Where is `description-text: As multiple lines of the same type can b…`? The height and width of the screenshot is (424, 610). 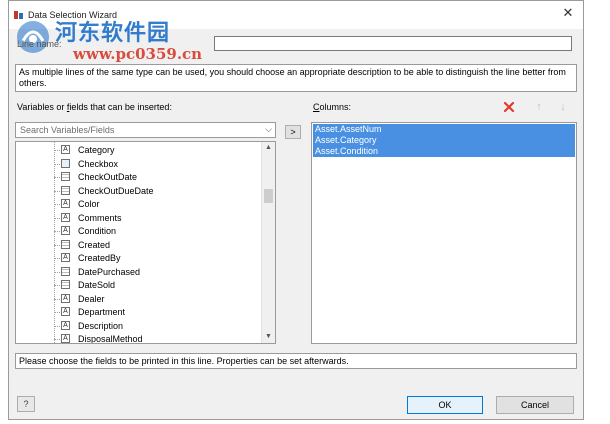 description-text: As multiple lines of the same type can b… is located at coordinates (296, 78).